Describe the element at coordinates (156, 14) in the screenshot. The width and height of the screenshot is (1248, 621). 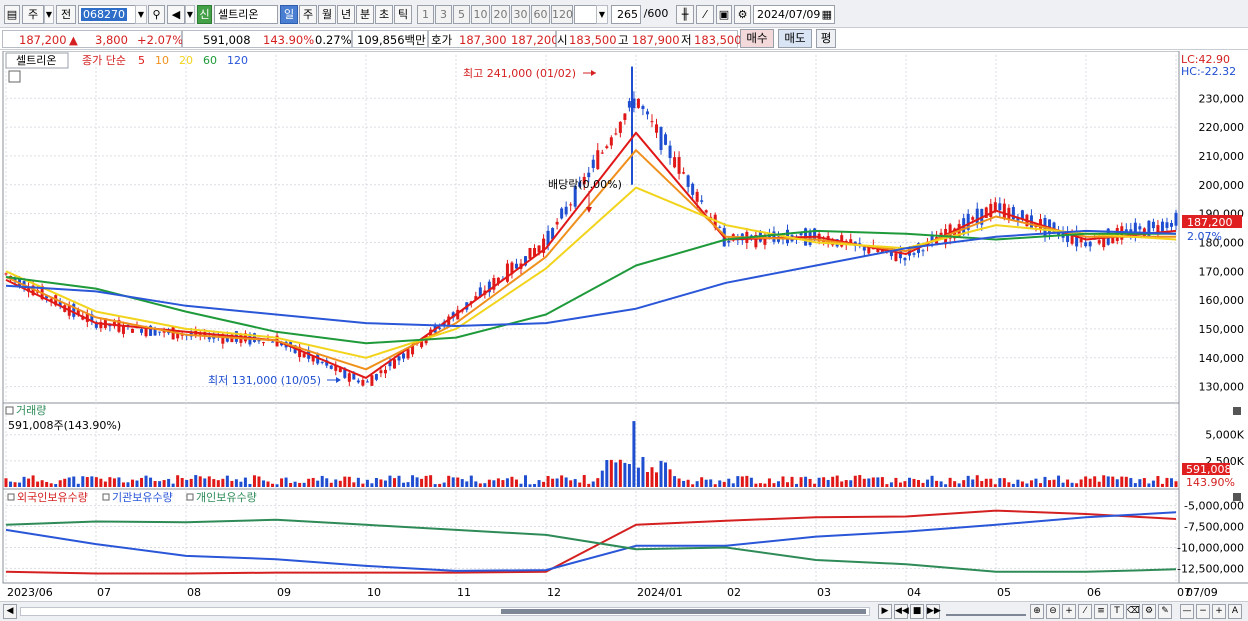
I see `search-icon: ⚲` at that location.